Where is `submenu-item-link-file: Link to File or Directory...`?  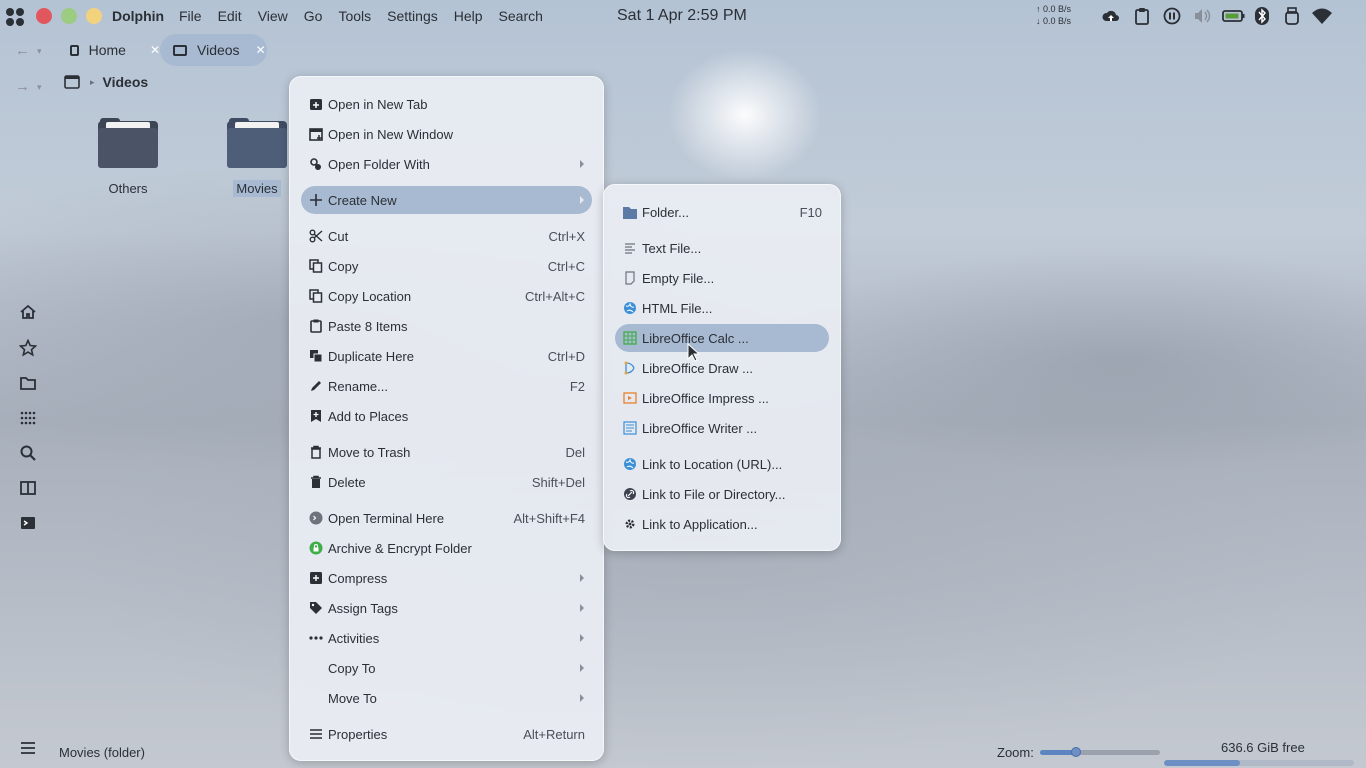 submenu-item-link-file: Link to File or Directory... is located at coordinates (722, 494).